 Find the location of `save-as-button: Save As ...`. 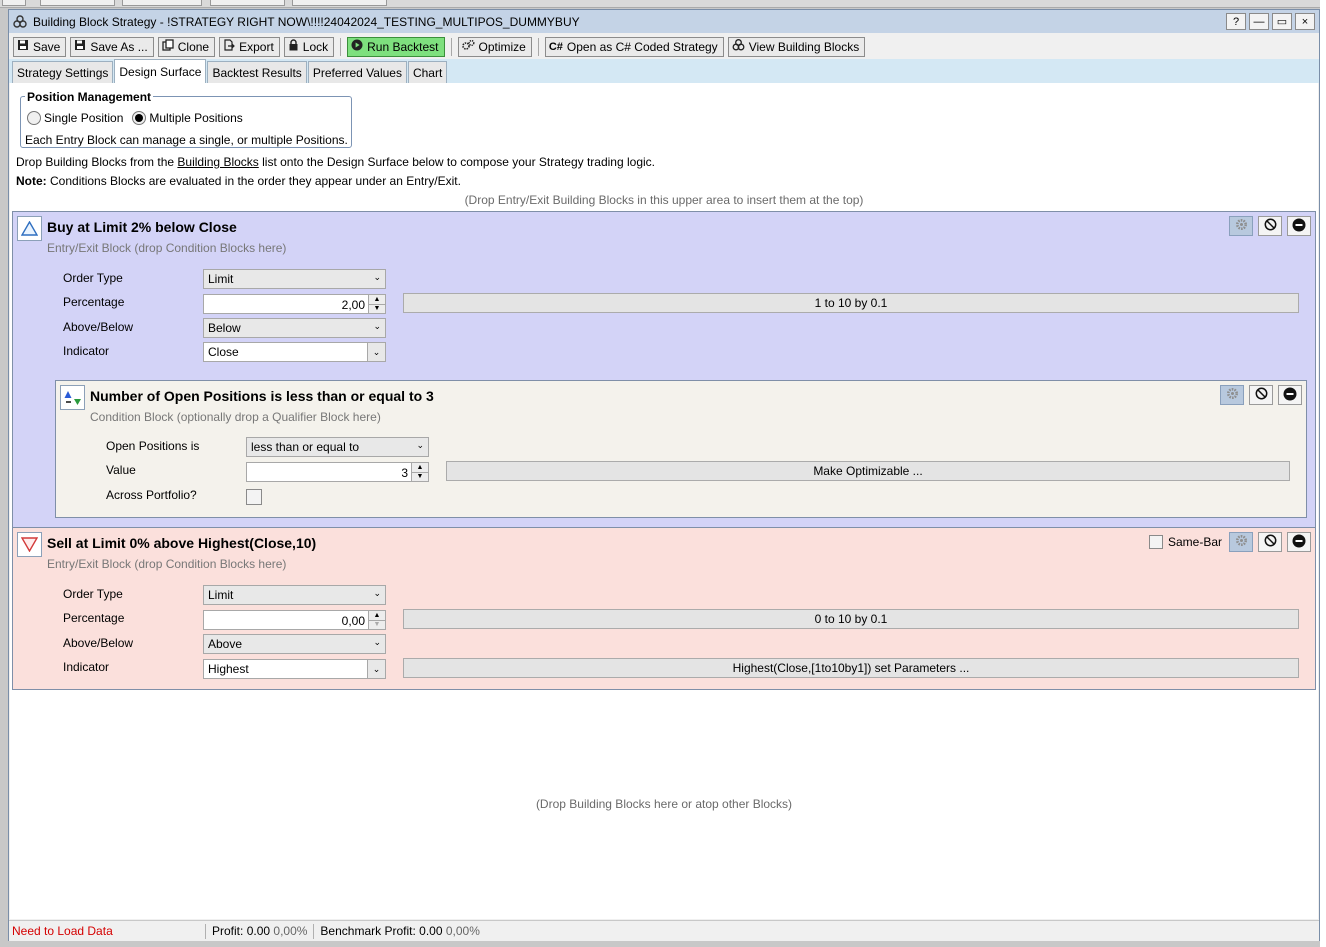

save-as-button: Save As ... is located at coordinates (112, 46).